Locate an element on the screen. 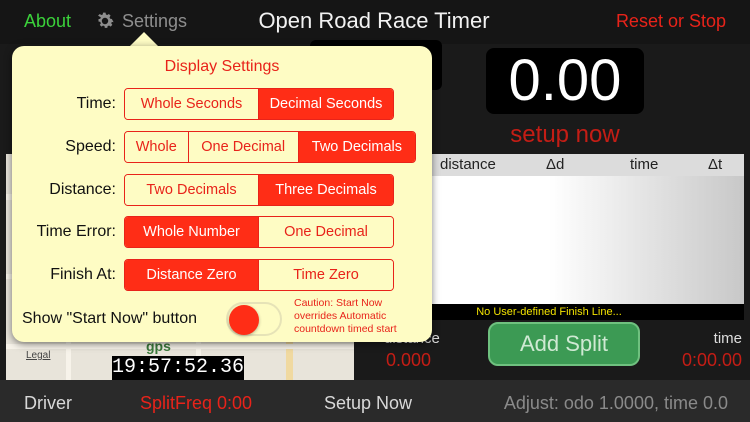 The width and height of the screenshot is (750, 422). about-button: About is located at coordinates (47, 21).